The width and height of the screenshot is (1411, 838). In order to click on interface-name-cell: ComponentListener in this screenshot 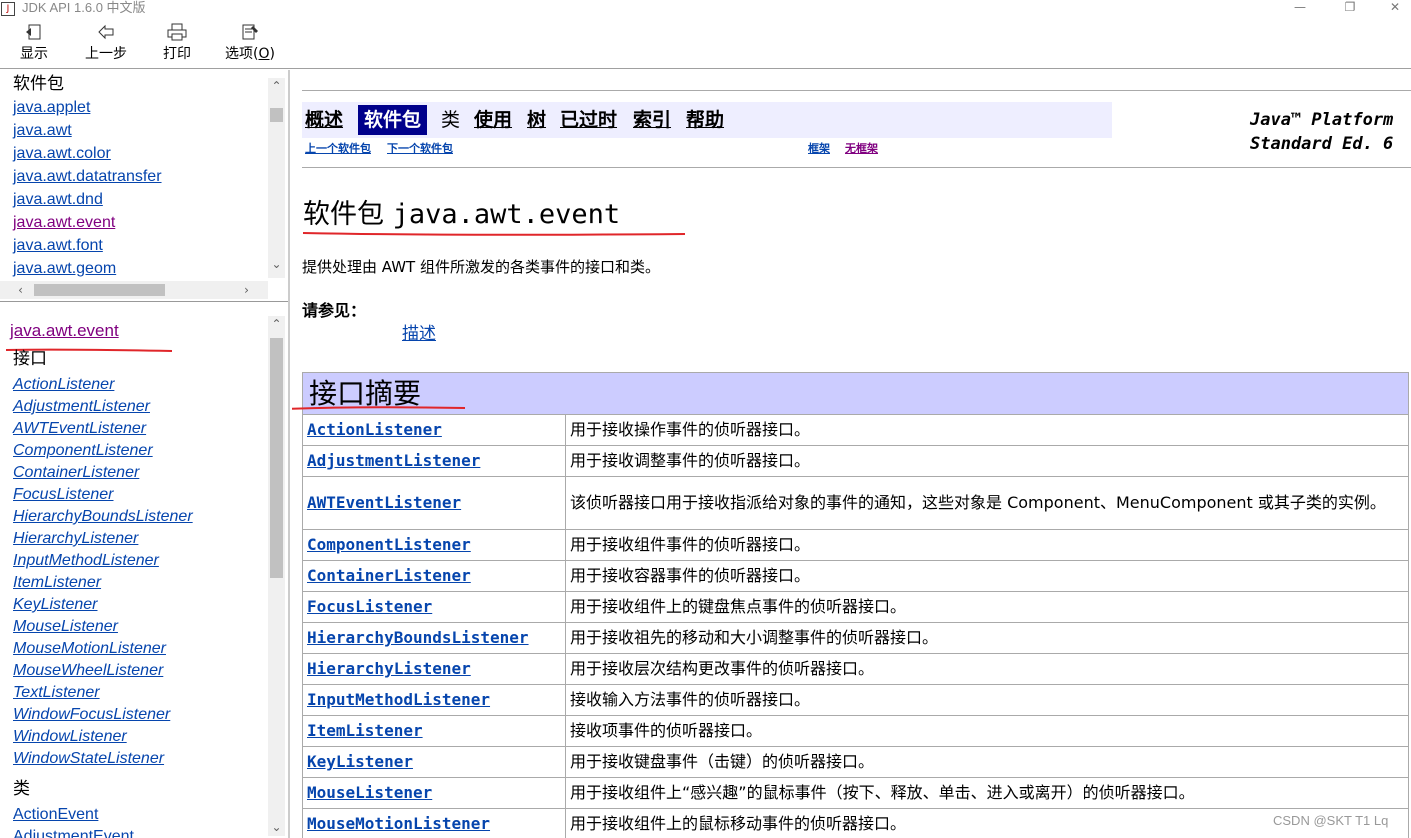, I will do `click(434, 545)`.